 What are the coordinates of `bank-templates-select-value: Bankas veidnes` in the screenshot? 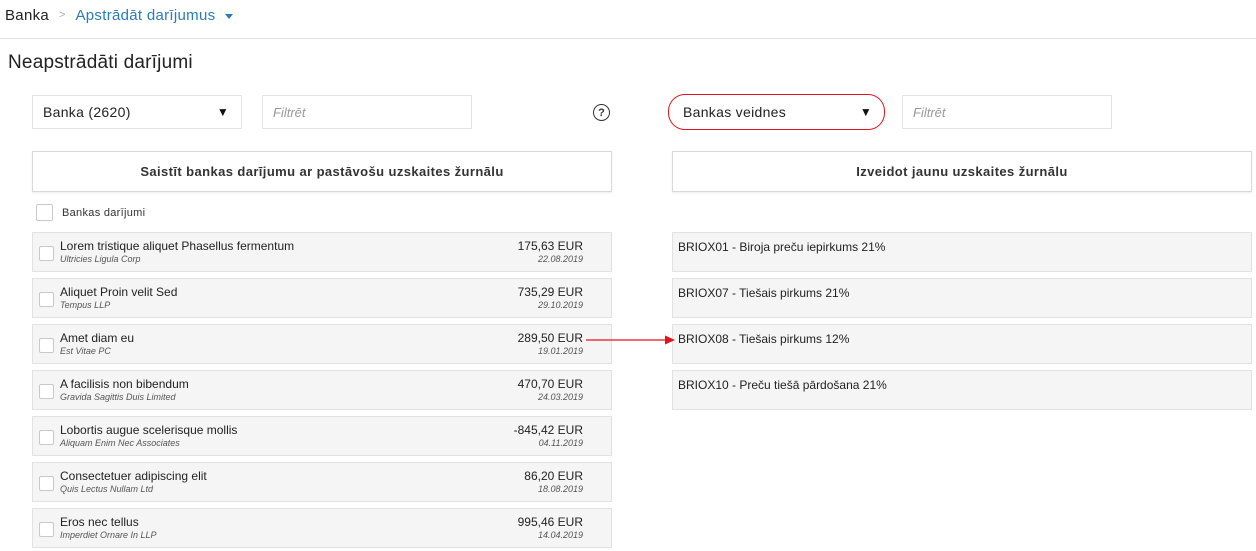 It's located at (735, 112).